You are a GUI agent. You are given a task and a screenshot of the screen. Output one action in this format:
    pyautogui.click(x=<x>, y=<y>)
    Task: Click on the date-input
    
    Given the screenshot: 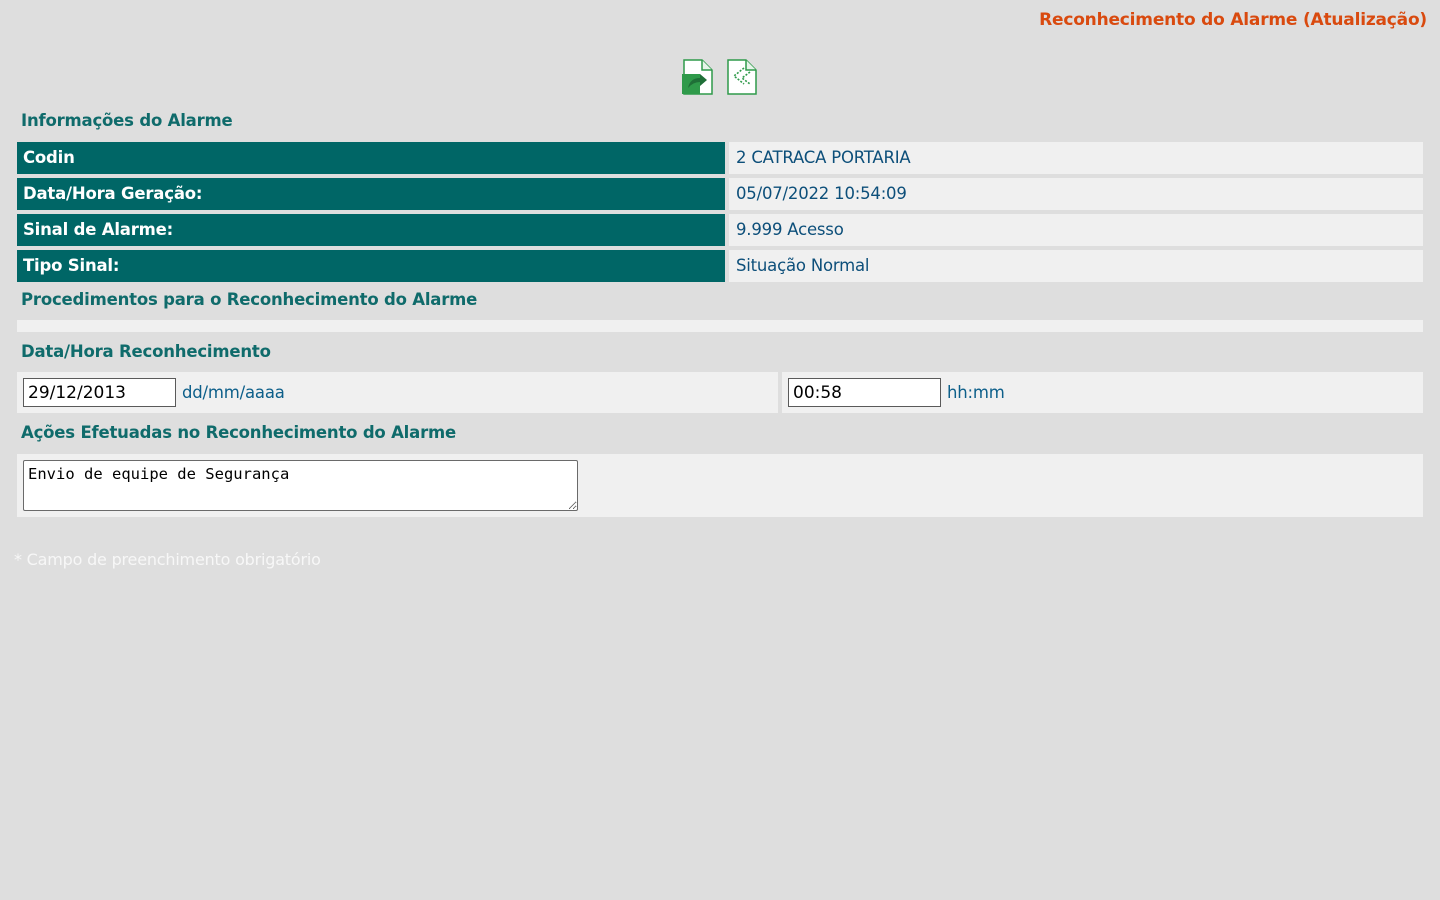 What is the action you would take?
    pyautogui.click(x=99, y=392)
    